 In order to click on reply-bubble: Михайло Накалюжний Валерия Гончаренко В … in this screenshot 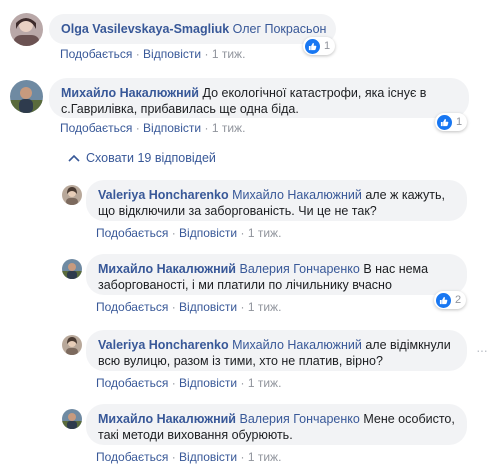, I will do `click(276, 274)`.